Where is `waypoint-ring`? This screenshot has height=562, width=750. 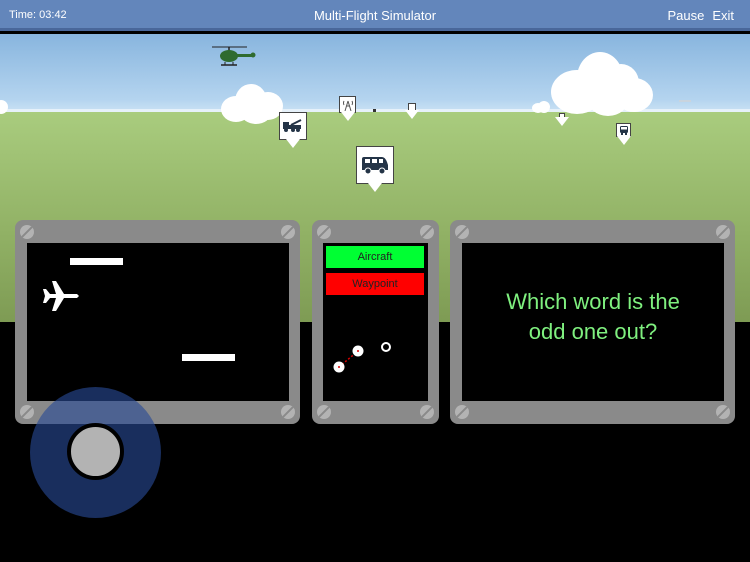
waypoint-ring is located at coordinates (386, 347).